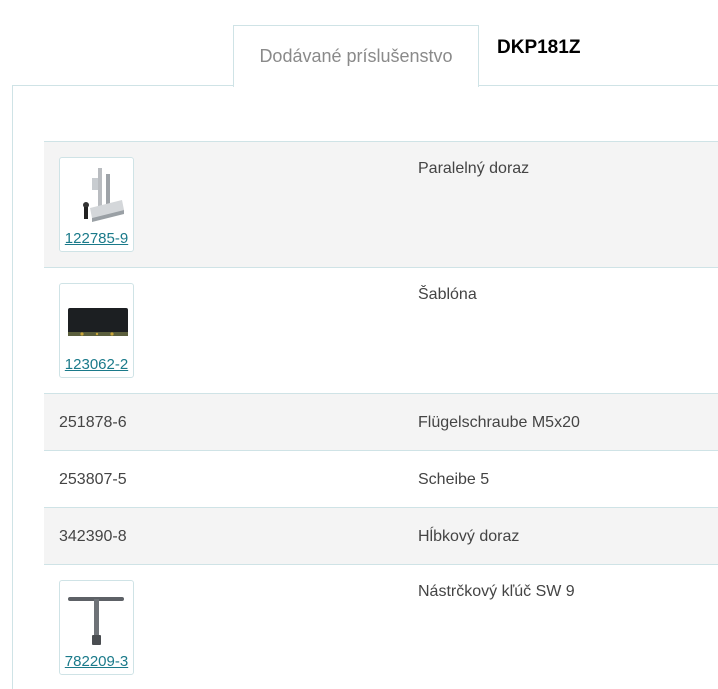  I want to click on table-row: 253807-5 Scheibe 5, so click(381, 478).